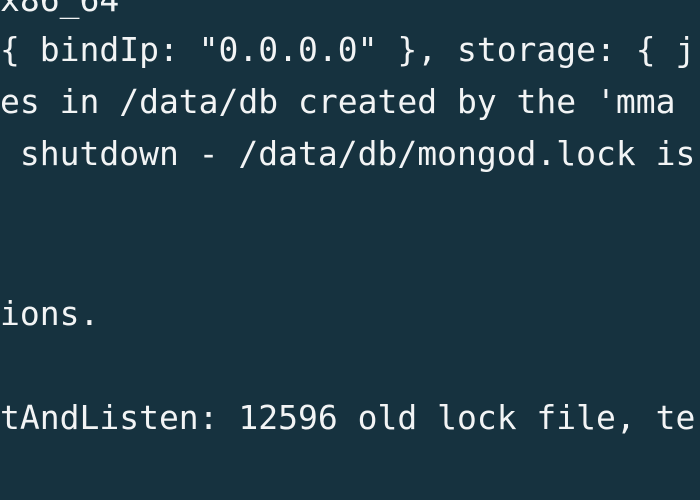  I want to click on terminal-line-3: es in /data/db created by the 'mma, so click(338, 101).